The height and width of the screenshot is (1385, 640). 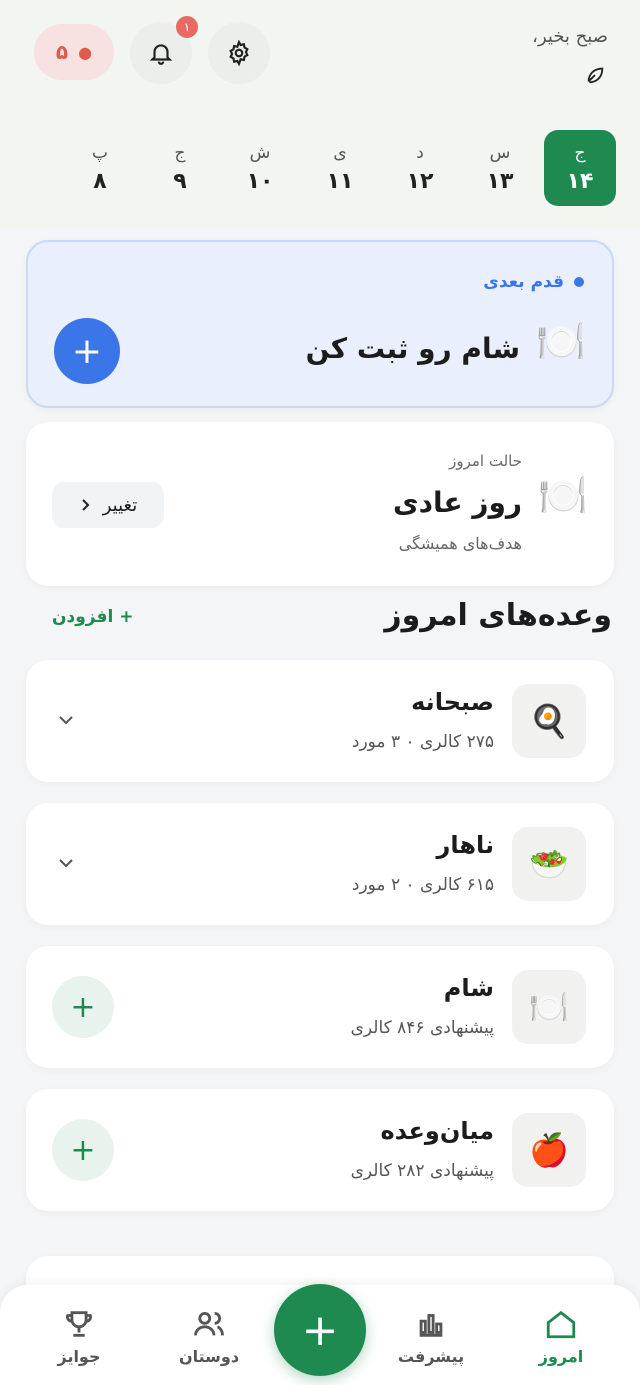 What do you see at coordinates (420, 152) in the screenshot?
I see `day-letter: د` at bounding box center [420, 152].